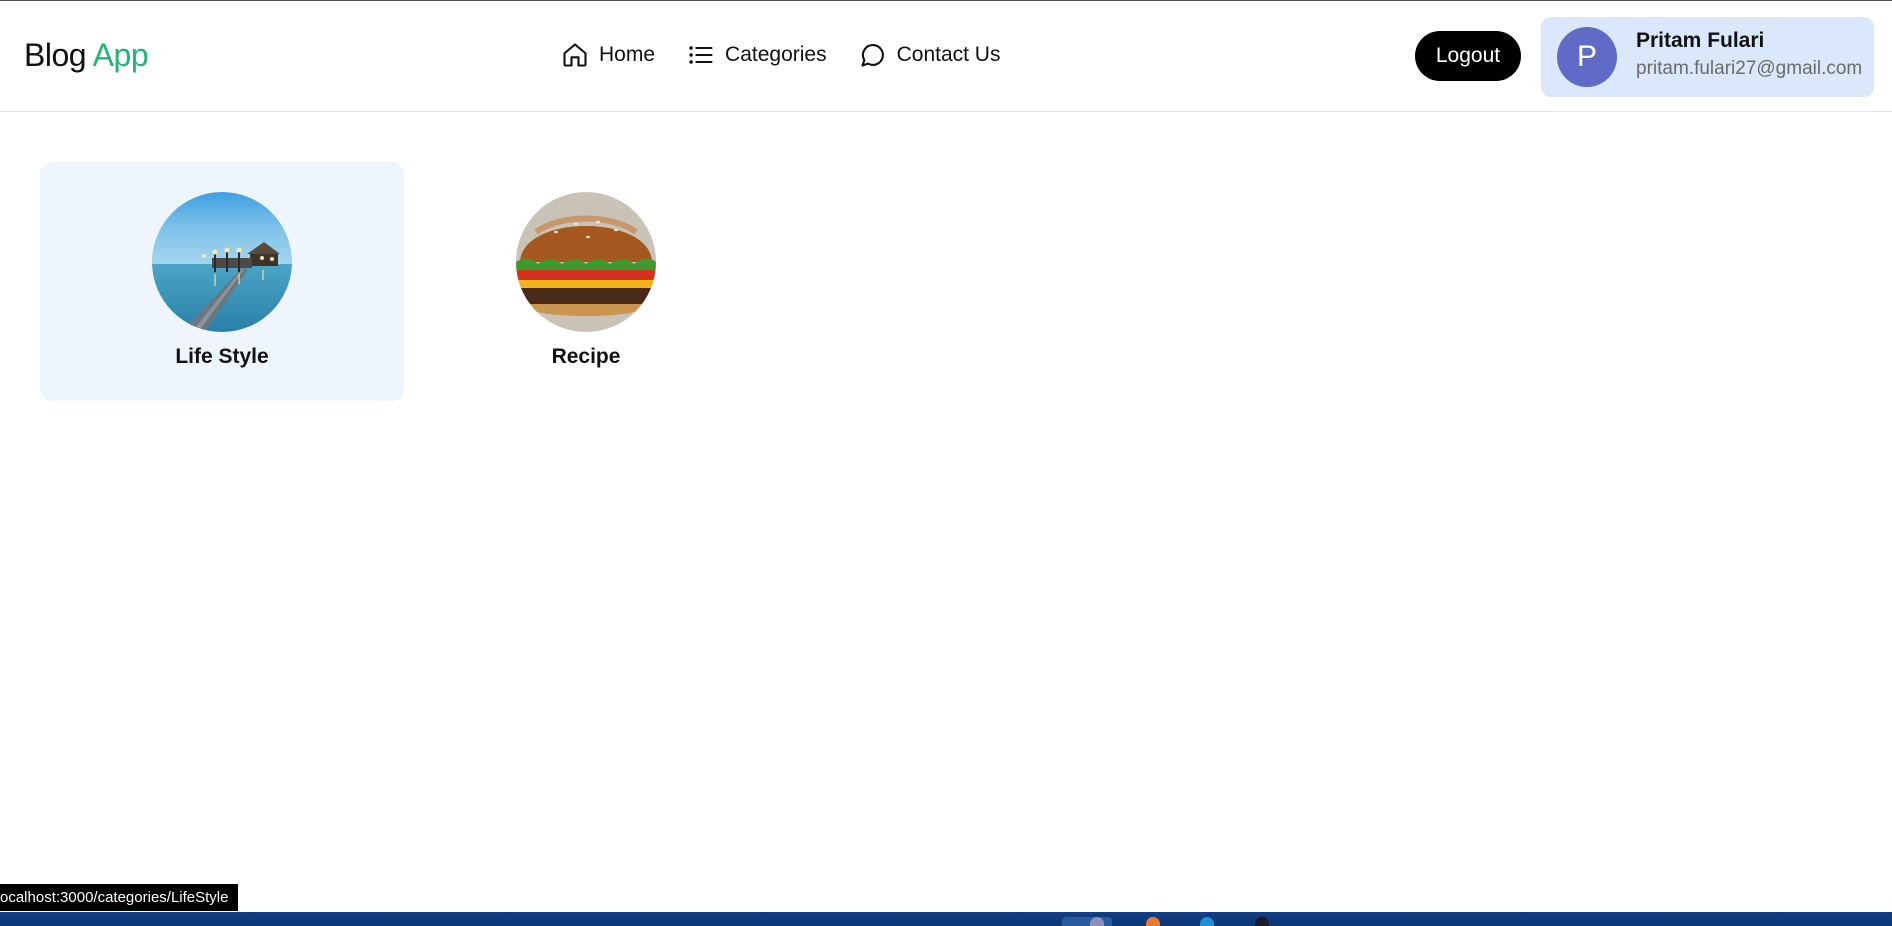 The height and width of the screenshot is (926, 1892). I want to click on nav-item-home: Home, so click(608, 55).